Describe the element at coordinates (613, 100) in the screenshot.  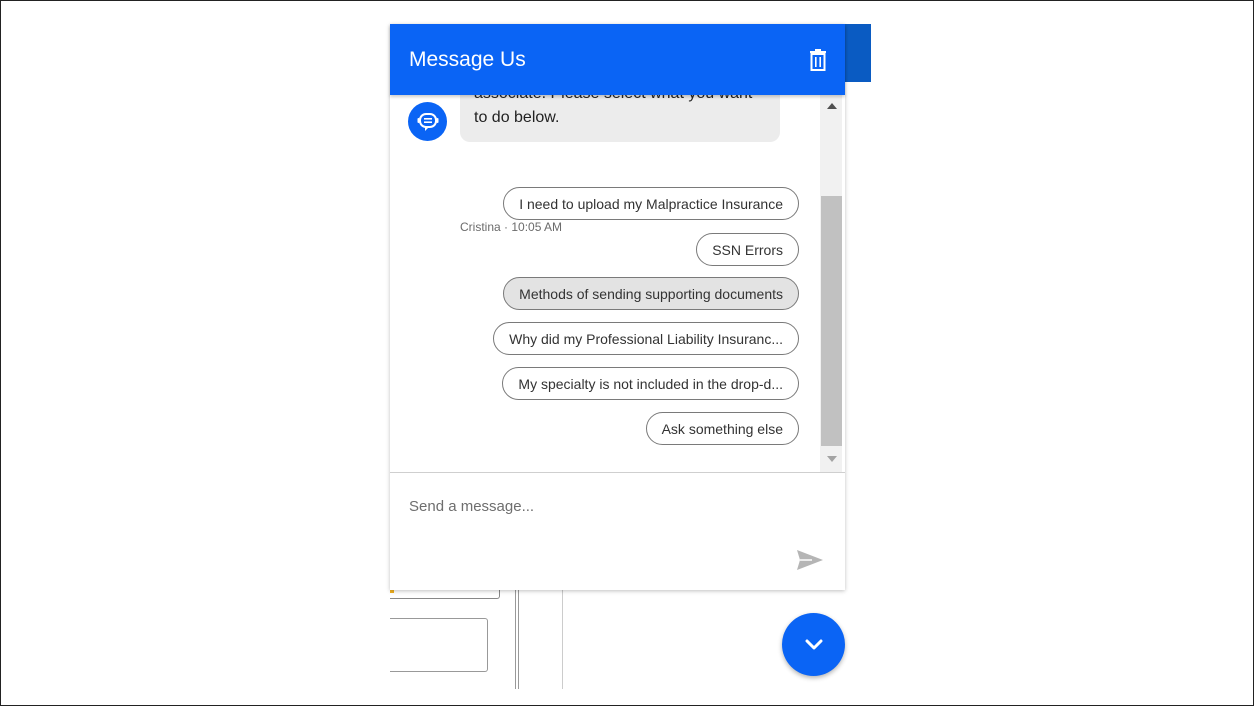
I see `bot-message-line: associate. Please select what you want` at that location.